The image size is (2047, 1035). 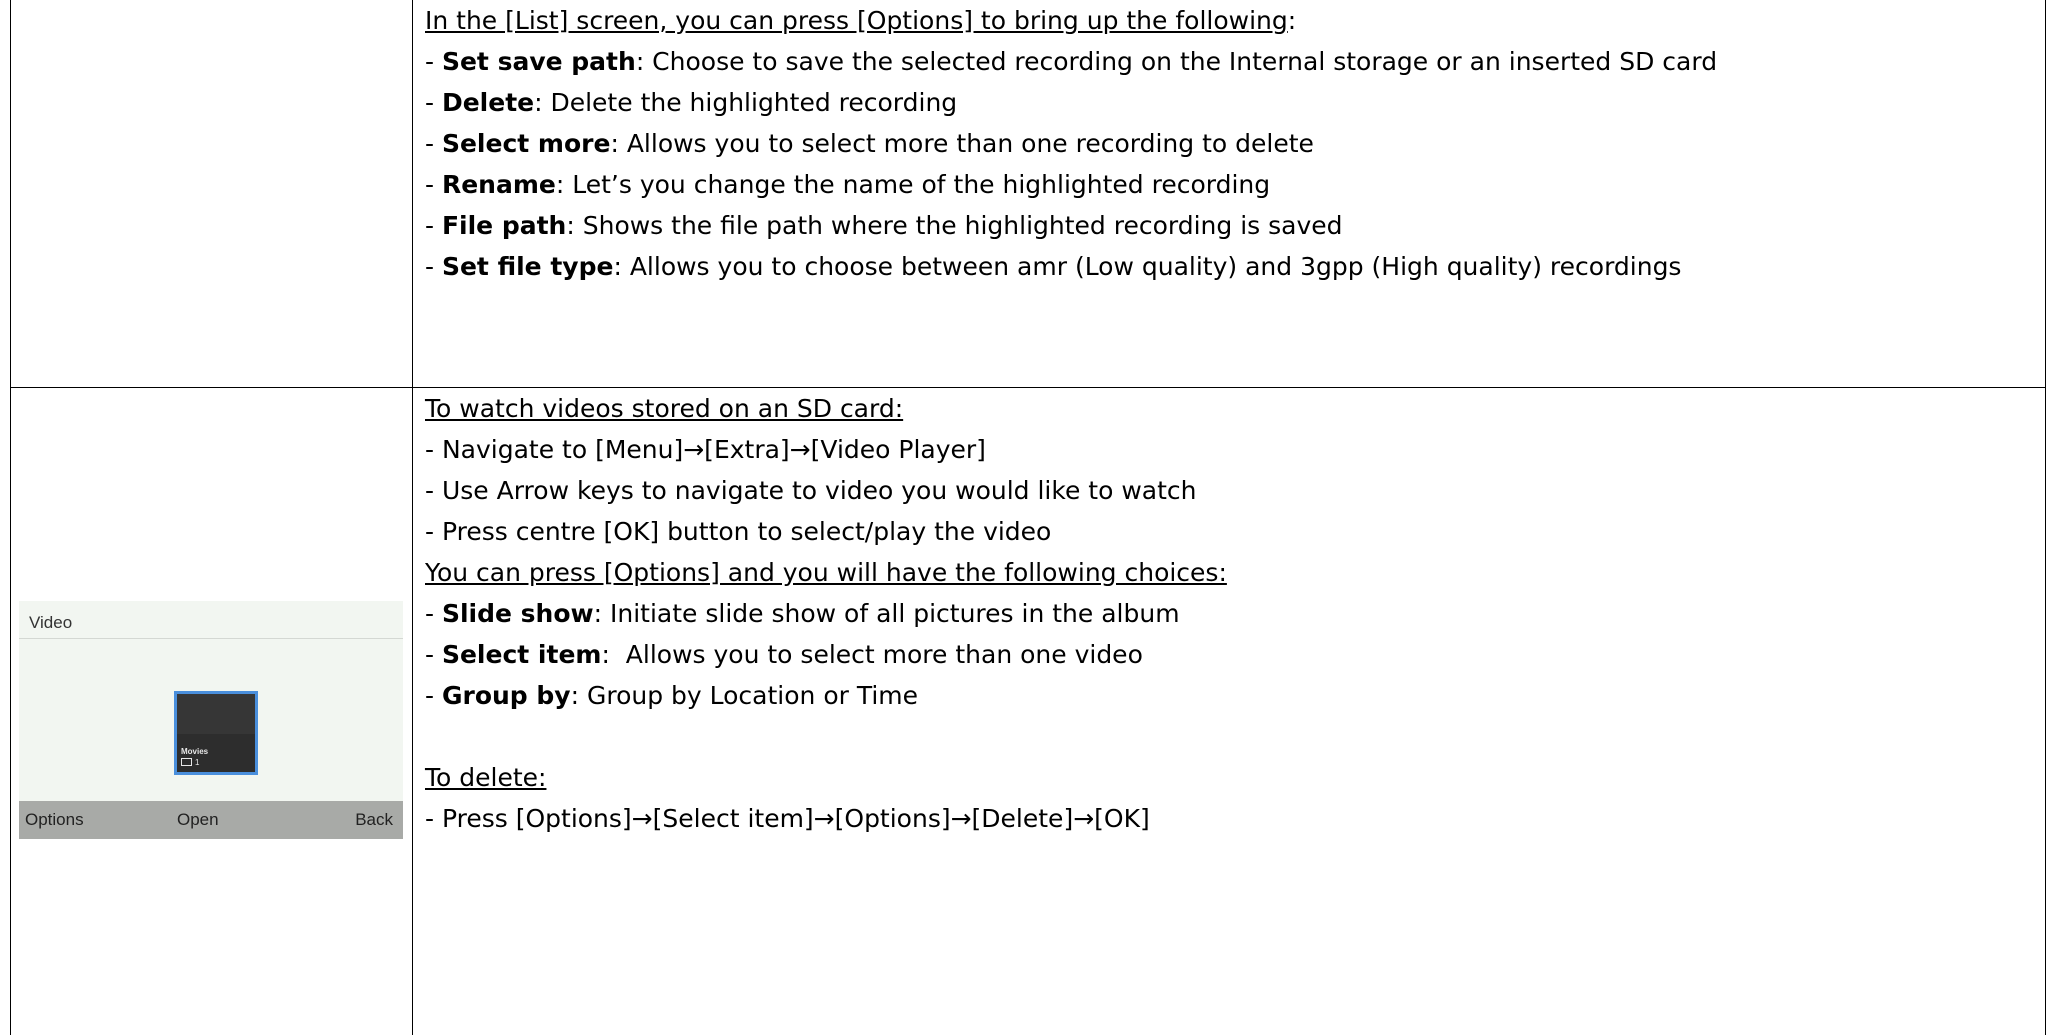 I want to click on options-softkey: Options, so click(x=54, y=820).